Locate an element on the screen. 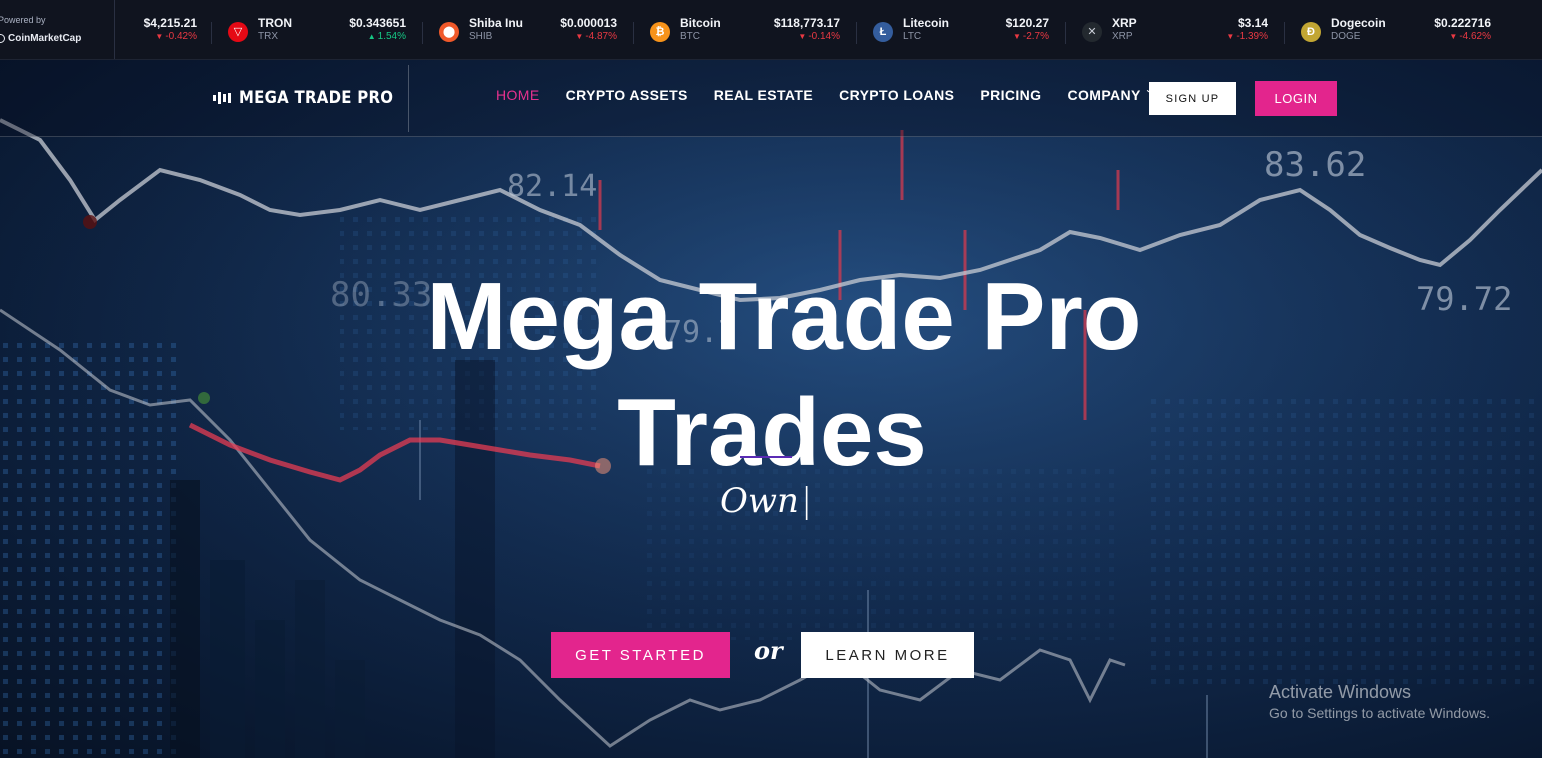  shiba-icon: ⬤ is located at coordinates (449, 31).